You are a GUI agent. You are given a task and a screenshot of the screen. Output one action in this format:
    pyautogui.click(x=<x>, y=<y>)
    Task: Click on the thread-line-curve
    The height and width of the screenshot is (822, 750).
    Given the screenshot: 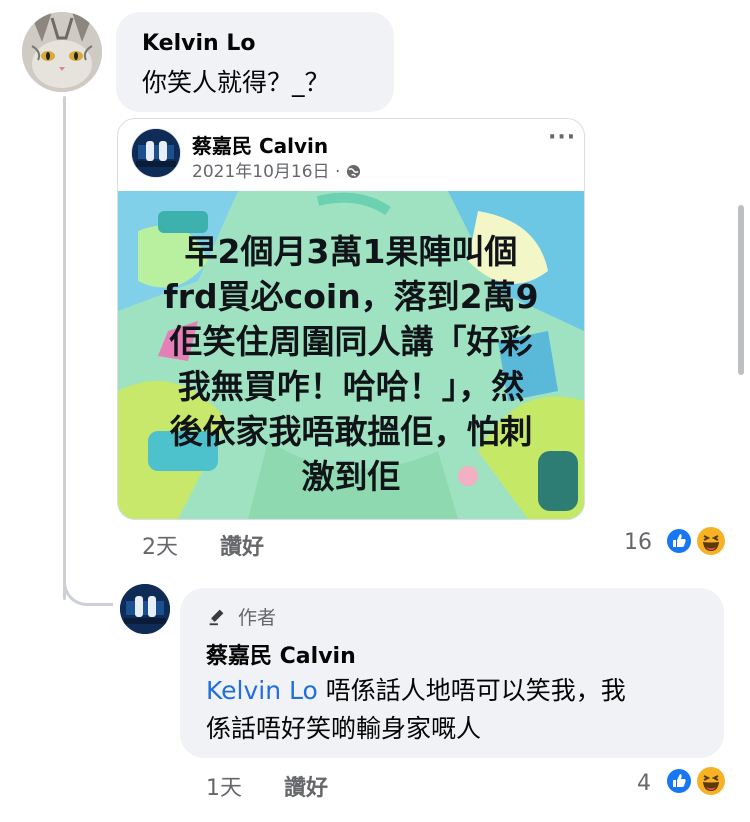 What is the action you would take?
    pyautogui.click(x=88, y=583)
    